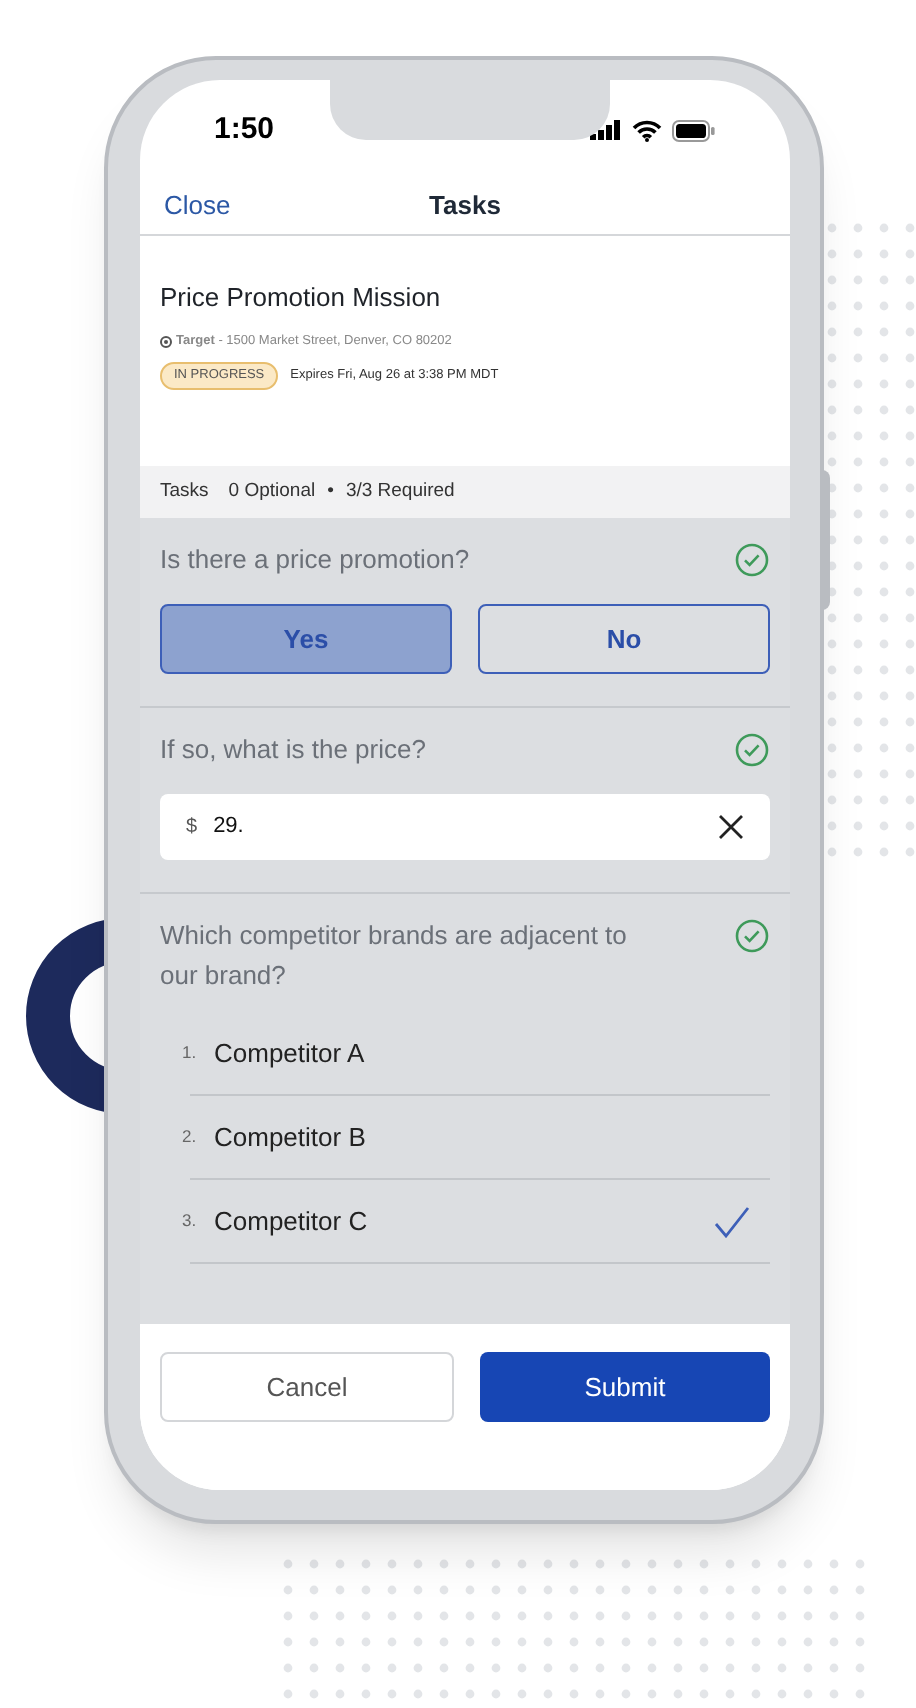  I want to click on price-input: 29., so click(465, 827).